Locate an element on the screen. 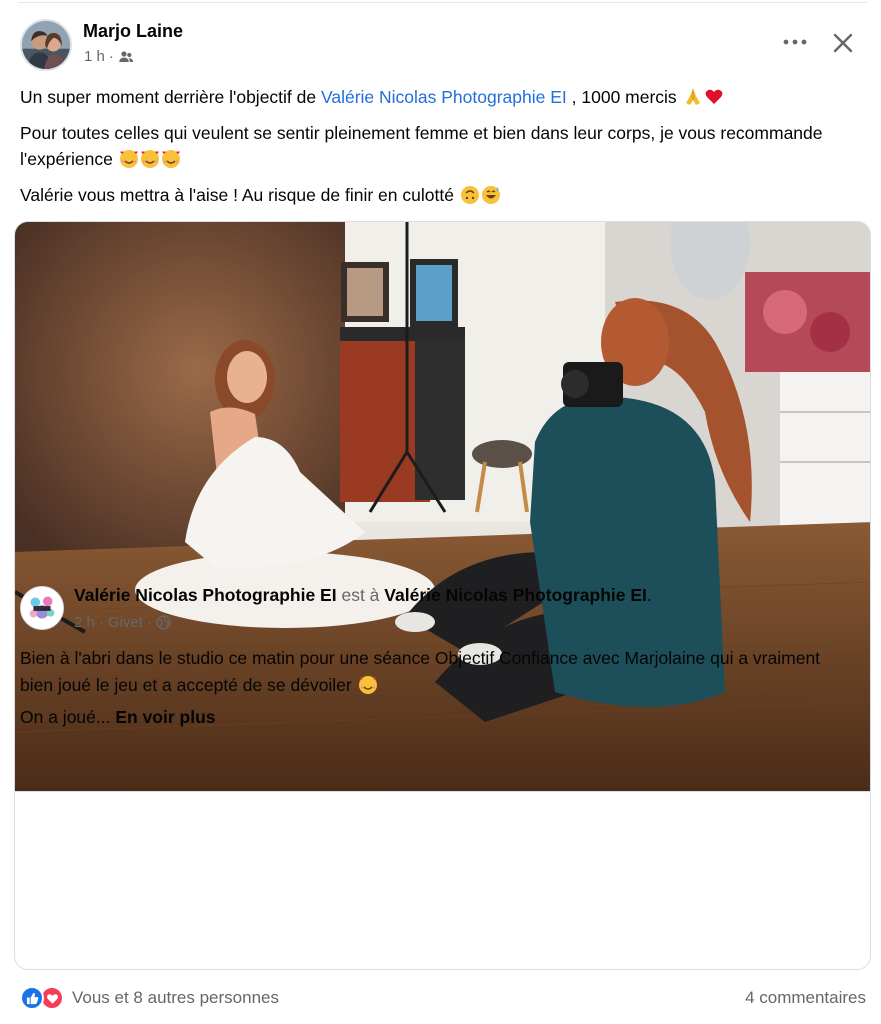  grinning-sweat-emoji is located at coordinates (490, 195).